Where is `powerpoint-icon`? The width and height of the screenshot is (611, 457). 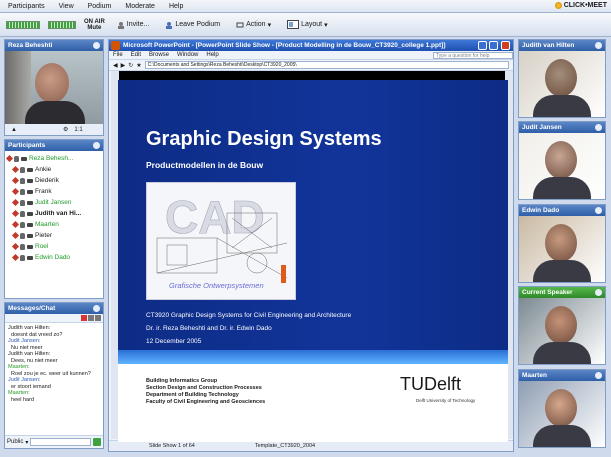
powerpoint-icon is located at coordinates (115, 45).